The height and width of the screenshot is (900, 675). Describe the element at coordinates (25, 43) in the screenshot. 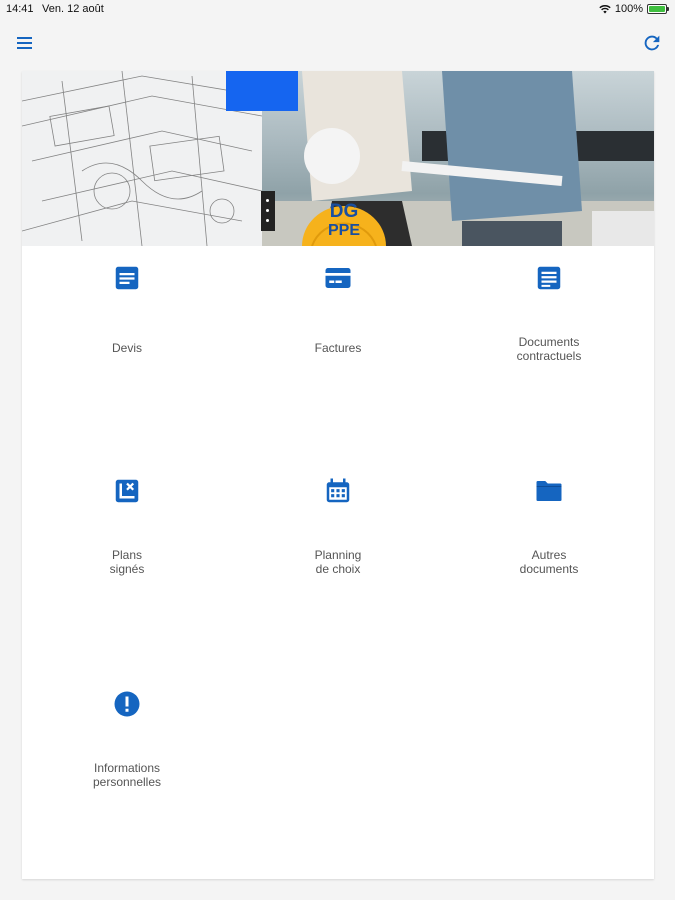

I see `menu-icon` at that location.